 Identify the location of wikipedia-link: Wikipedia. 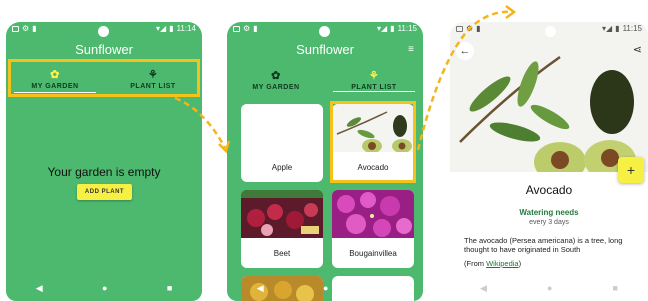
(502, 263).